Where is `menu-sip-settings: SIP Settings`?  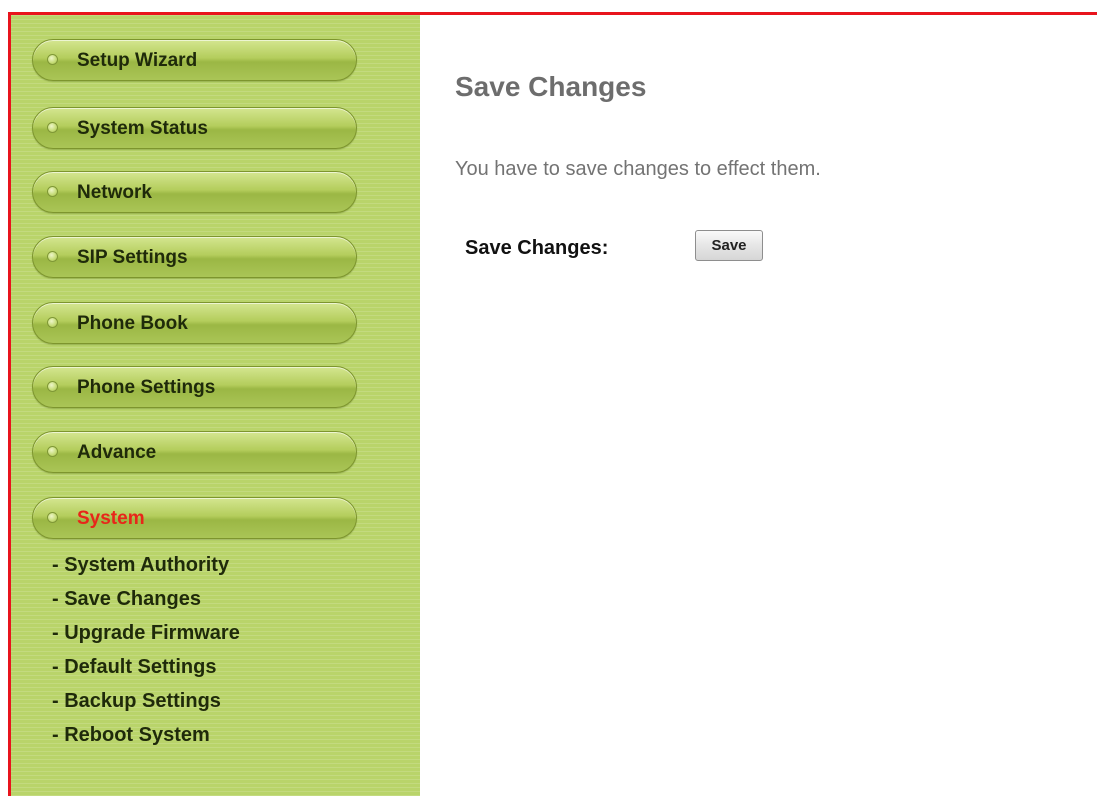
menu-sip-settings: SIP Settings is located at coordinates (194, 257).